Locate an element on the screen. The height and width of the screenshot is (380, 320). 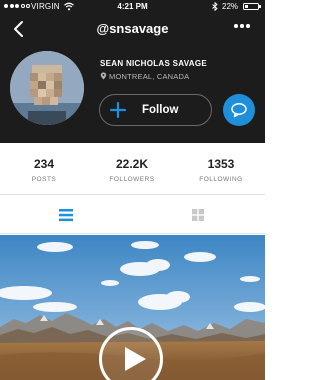
stat-followers: 22.2K FOLLOWERS is located at coordinates (132, 170).